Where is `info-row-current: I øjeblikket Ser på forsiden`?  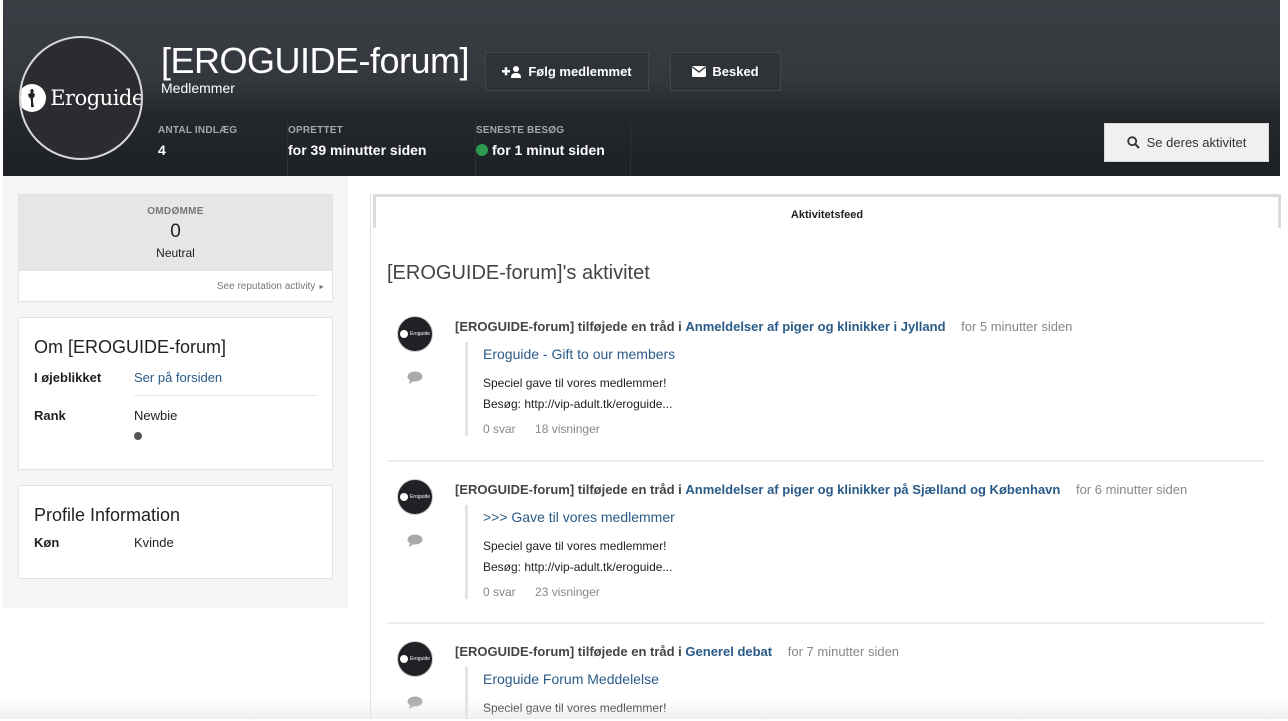
info-row-current: I øjeblikket Ser på forsiden is located at coordinates (175, 377).